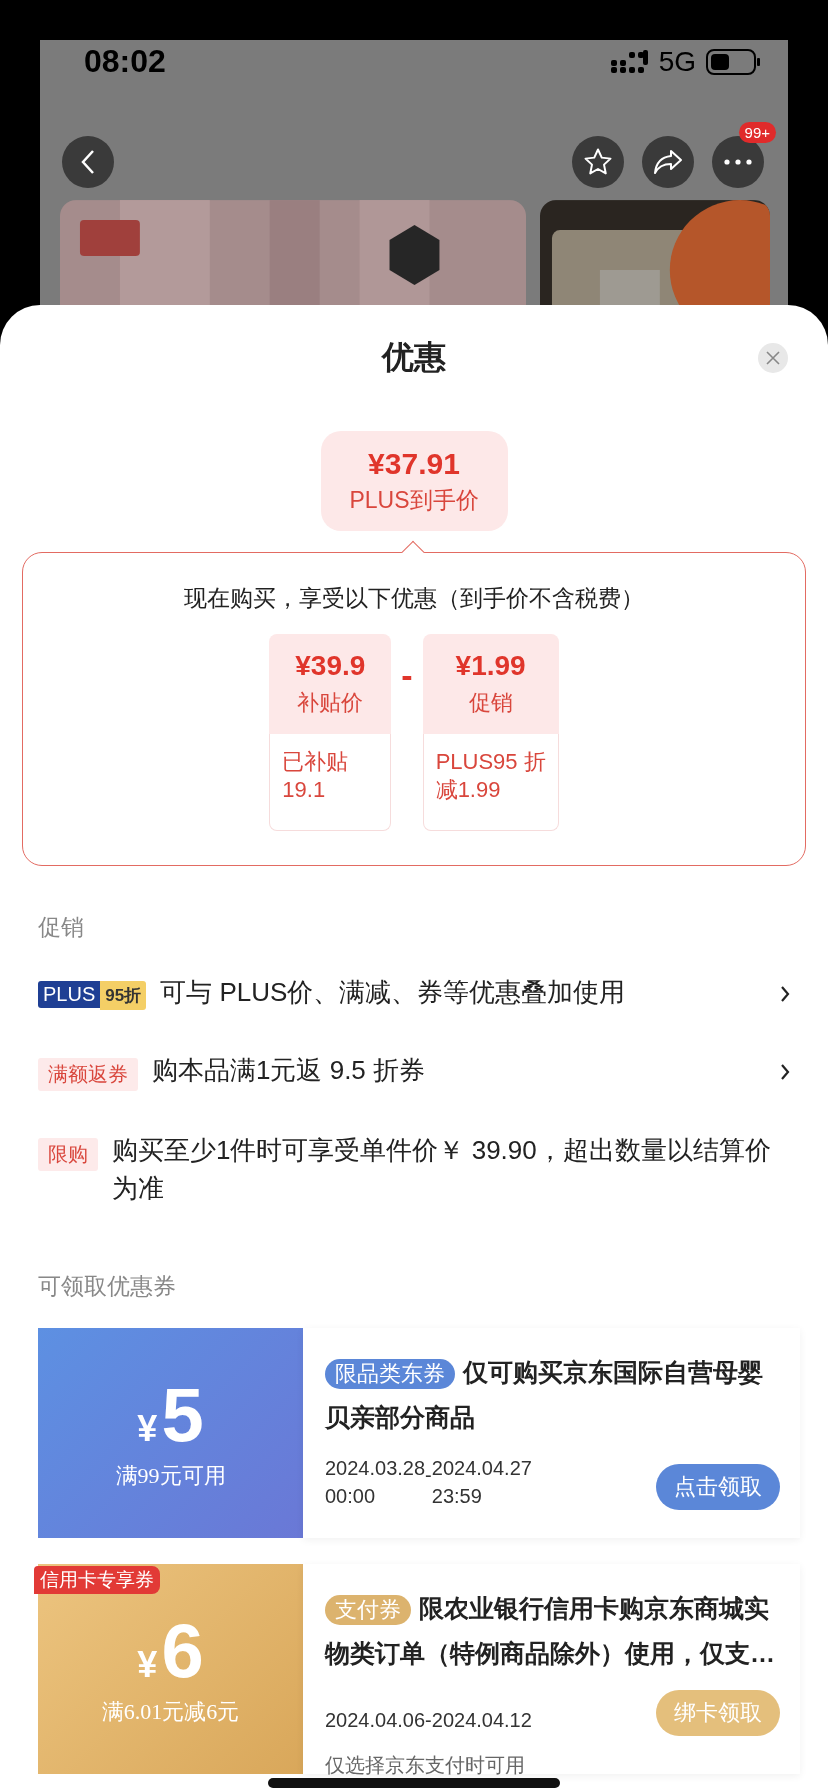 The height and width of the screenshot is (1792, 828). I want to click on coupon-amount: 6, so click(182, 1651).